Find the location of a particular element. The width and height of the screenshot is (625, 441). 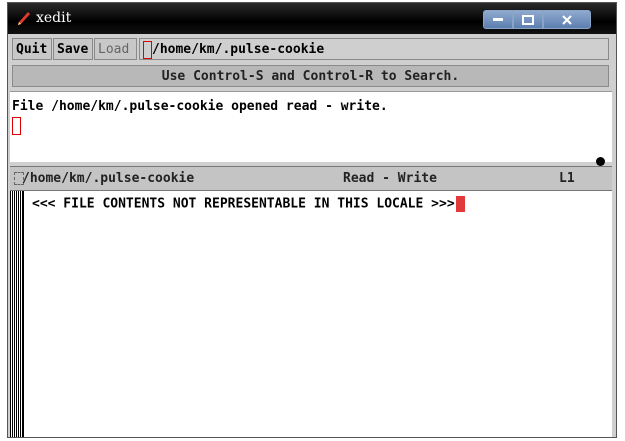

status-bar: /home/km/.pulse-cookie Read - Write L1 is located at coordinates (311, 178).